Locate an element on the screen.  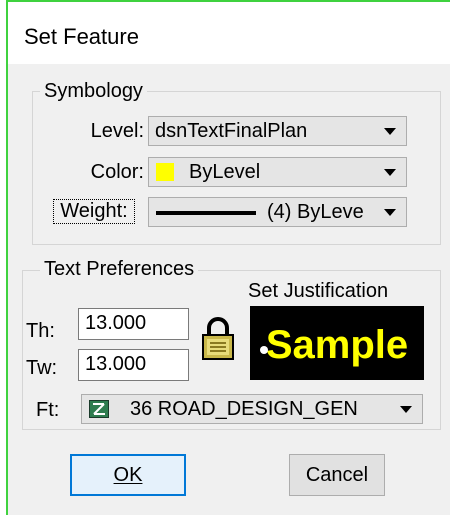
level-dropdown: dsnTextFinalPlan is located at coordinates (277, 131).